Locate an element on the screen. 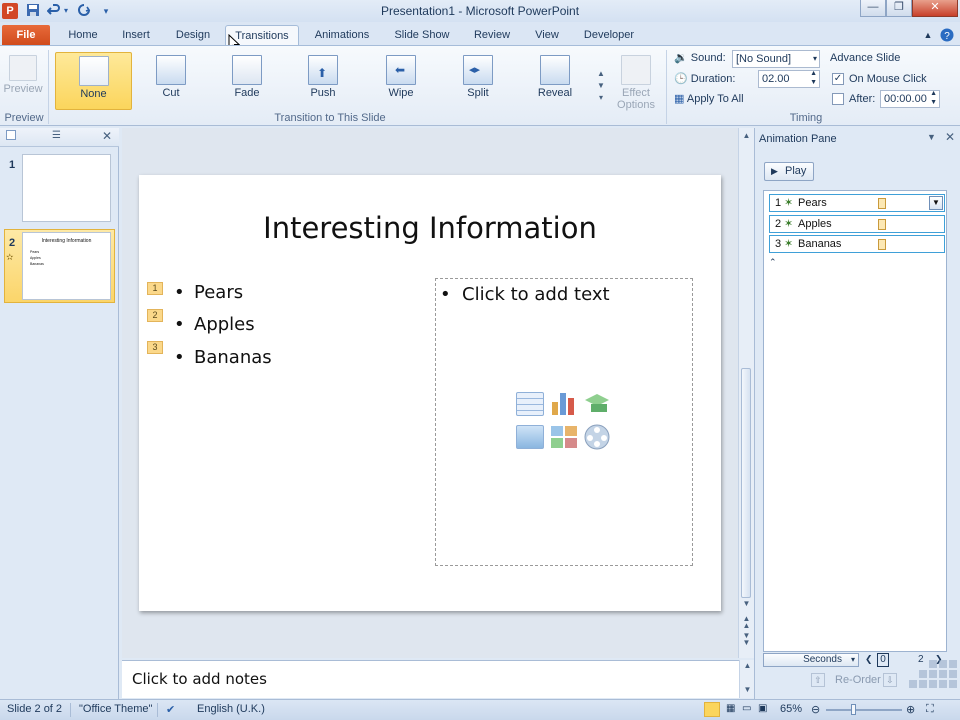 Image resolution: width=960 pixels, height=720 pixels. move-up-icon: ⇧ is located at coordinates (818, 680).